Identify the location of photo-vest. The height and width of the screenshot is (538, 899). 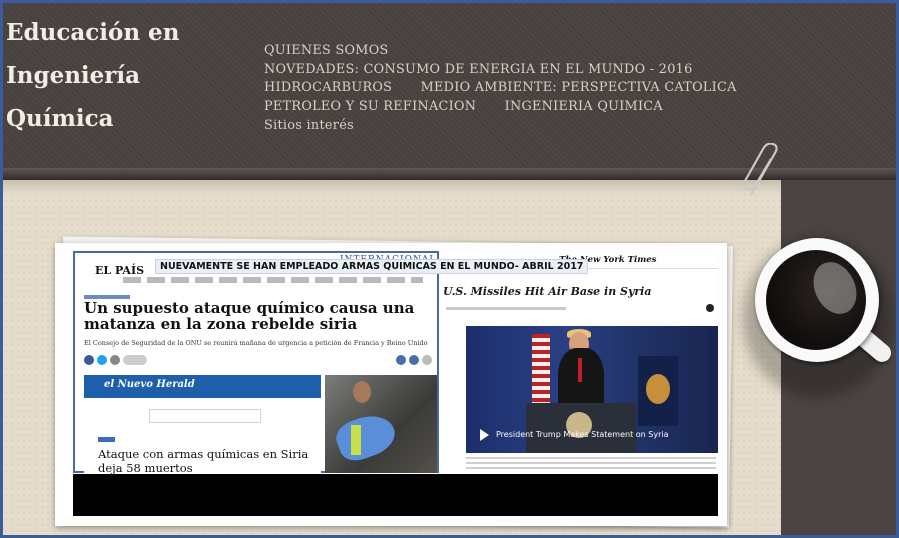
(356, 440).